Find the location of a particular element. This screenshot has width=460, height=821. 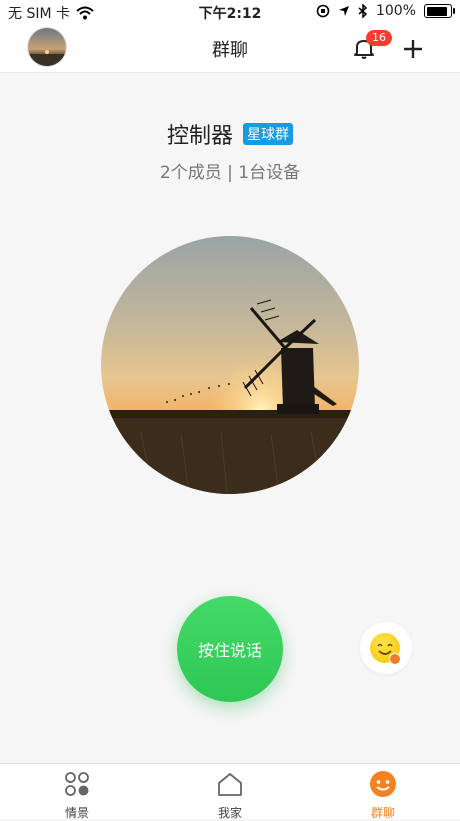

hold-to-talk-button: 按住说话 is located at coordinates (230, 649).